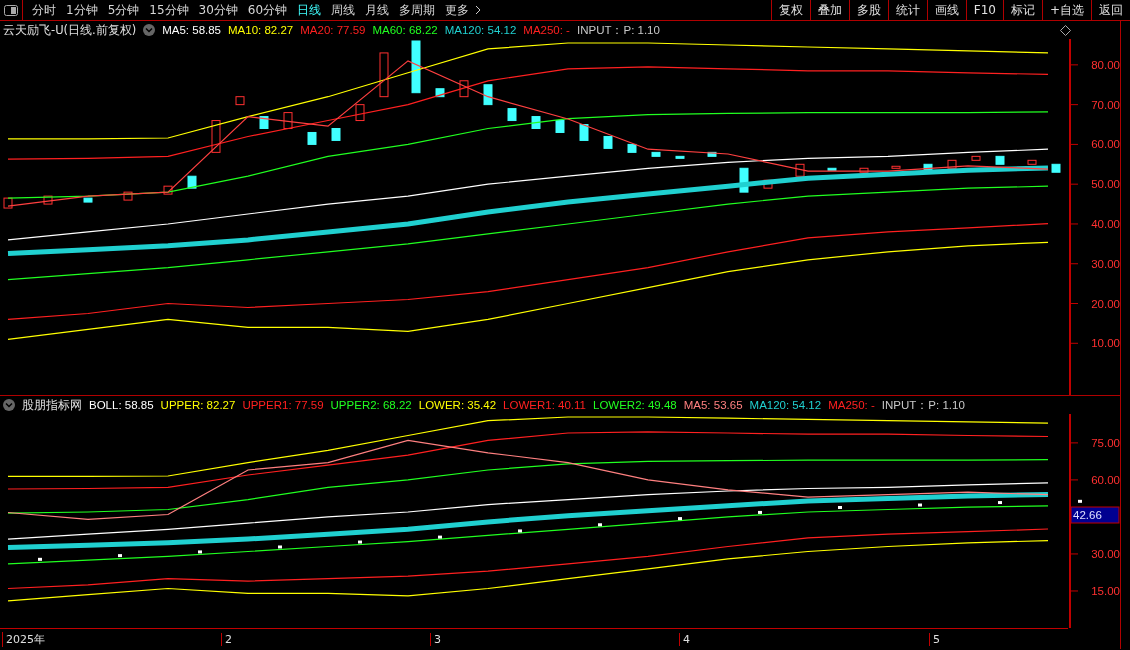 The height and width of the screenshot is (650, 1130). I want to click on date-label: 2, so click(226, 639).